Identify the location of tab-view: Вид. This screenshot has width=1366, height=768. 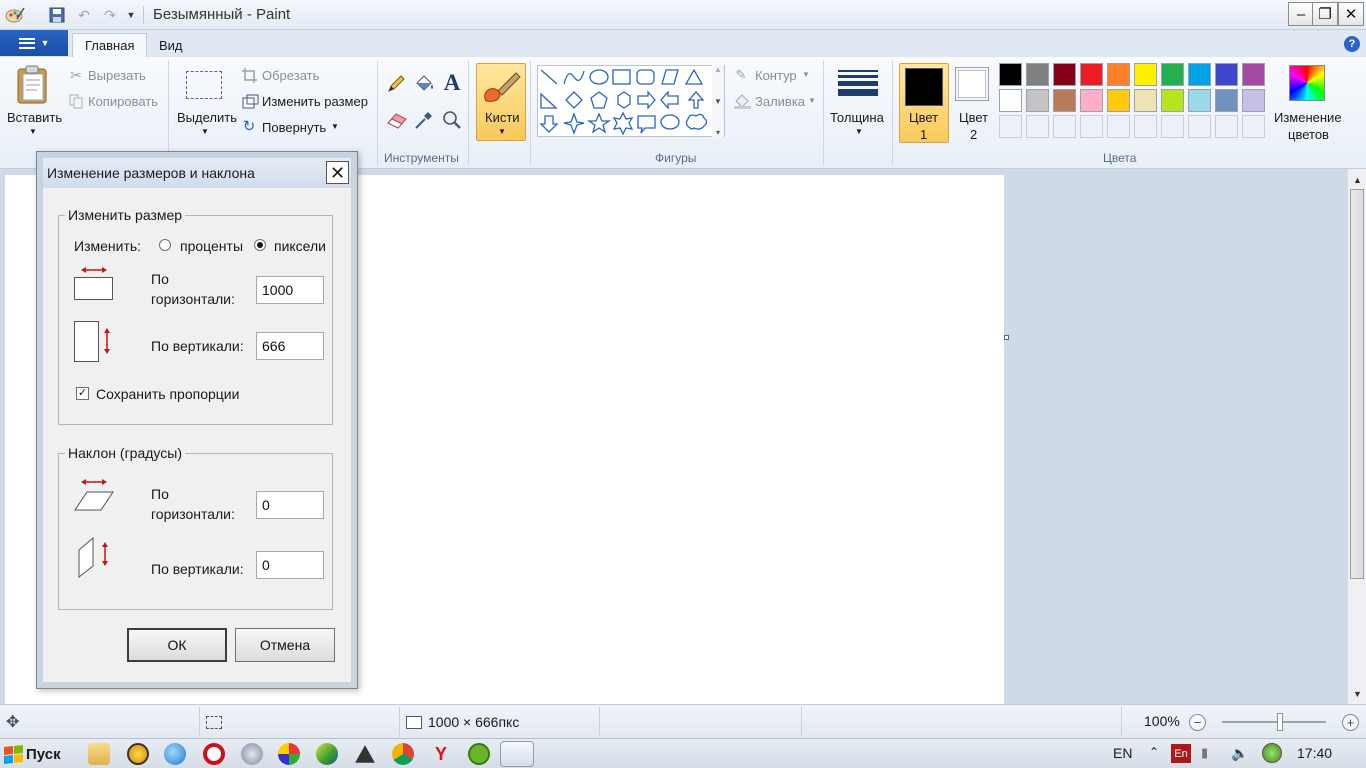
(171, 45).